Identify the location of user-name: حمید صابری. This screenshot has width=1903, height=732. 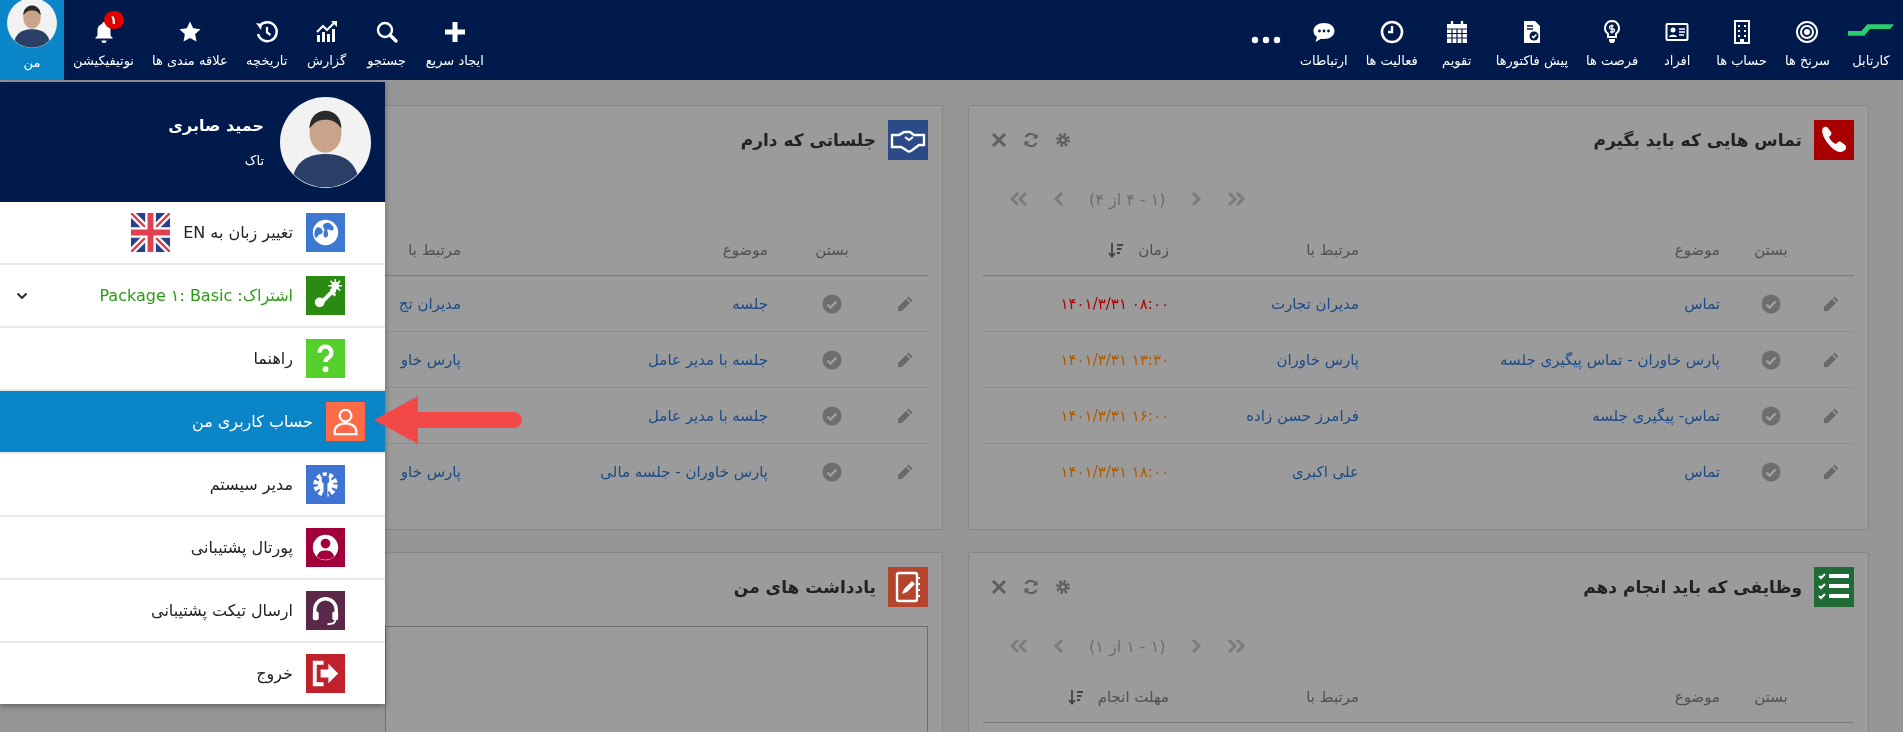
(216, 125).